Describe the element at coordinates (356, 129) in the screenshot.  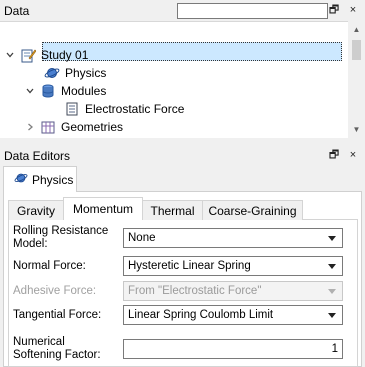
I see `scroll-down-icon: ▼` at that location.